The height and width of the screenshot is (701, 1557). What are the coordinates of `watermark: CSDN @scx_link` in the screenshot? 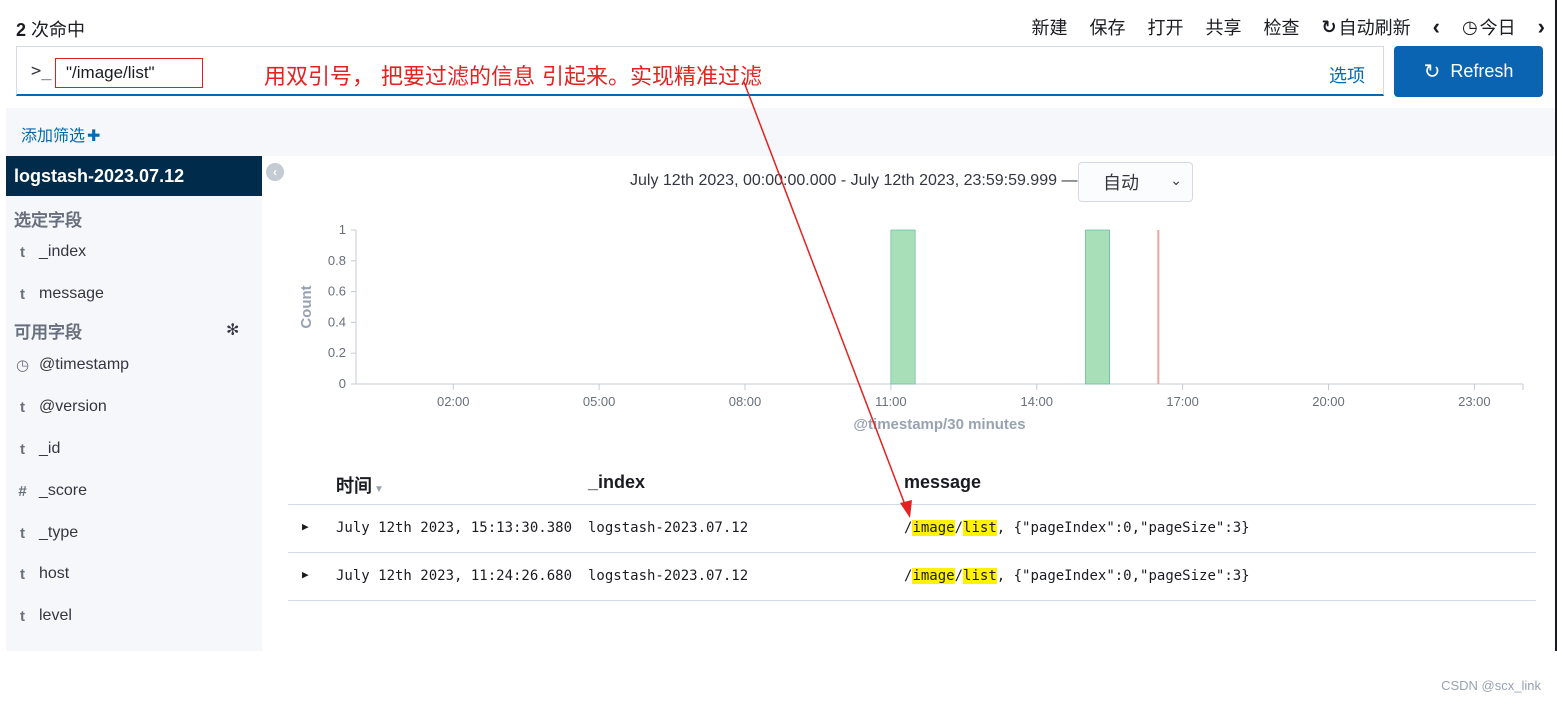 It's located at (1491, 685).